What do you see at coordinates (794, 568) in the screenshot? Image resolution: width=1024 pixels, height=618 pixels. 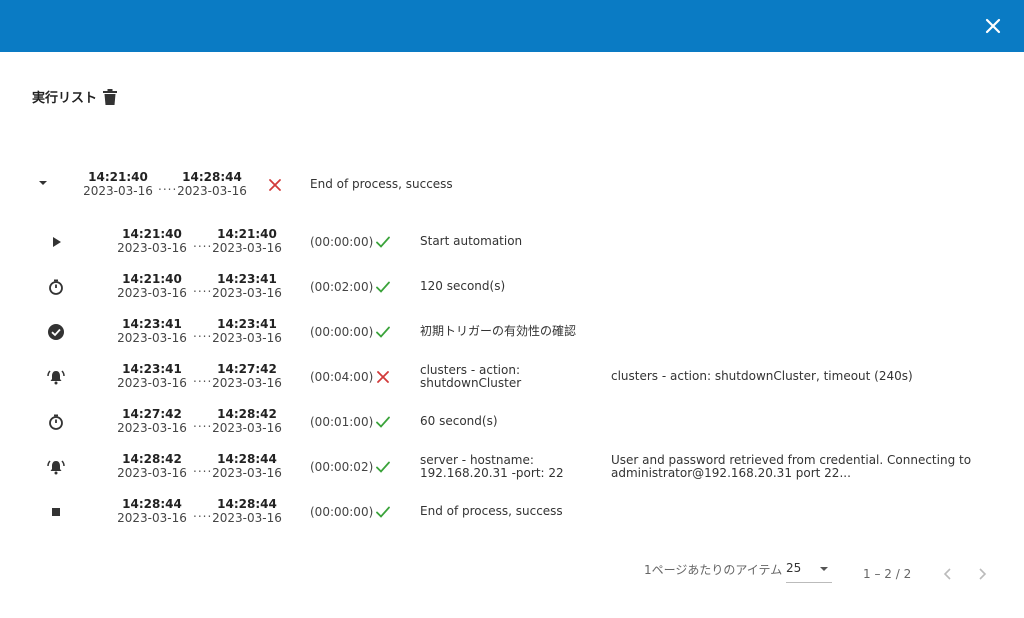 I see `page-size-value: 25` at bounding box center [794, 568].